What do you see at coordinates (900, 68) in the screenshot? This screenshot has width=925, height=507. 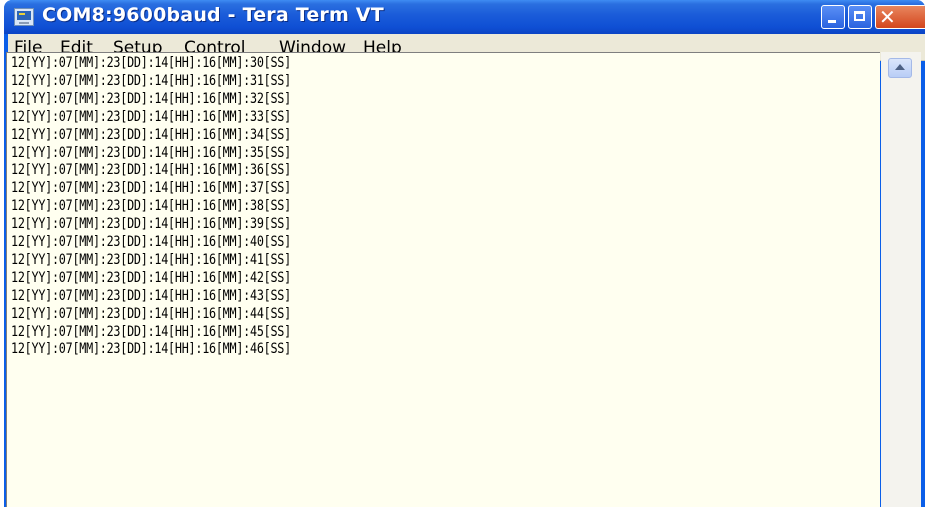 I see `scroll-up-arrow-icon` at bounding box center [900, 68].